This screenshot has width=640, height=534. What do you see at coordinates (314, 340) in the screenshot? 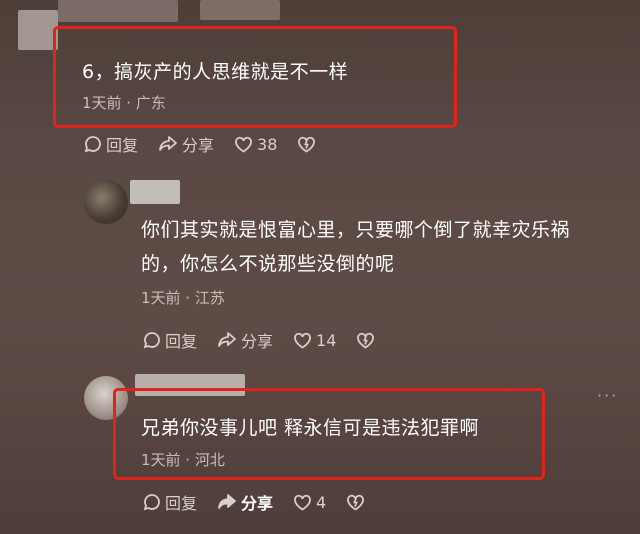
I see `comment-2-like-button: 14` at bounding box center [314, 340].